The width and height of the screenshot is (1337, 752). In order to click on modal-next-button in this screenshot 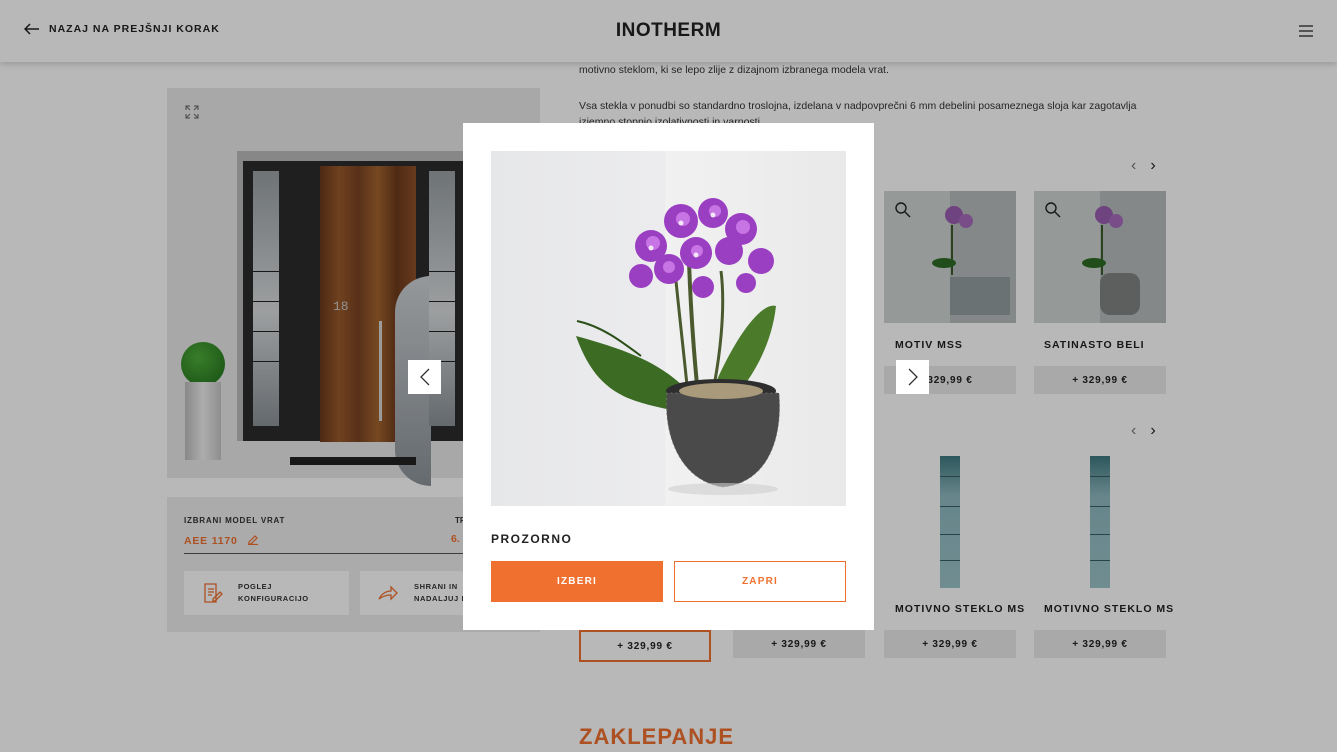, I will do `click(912, 377)`.